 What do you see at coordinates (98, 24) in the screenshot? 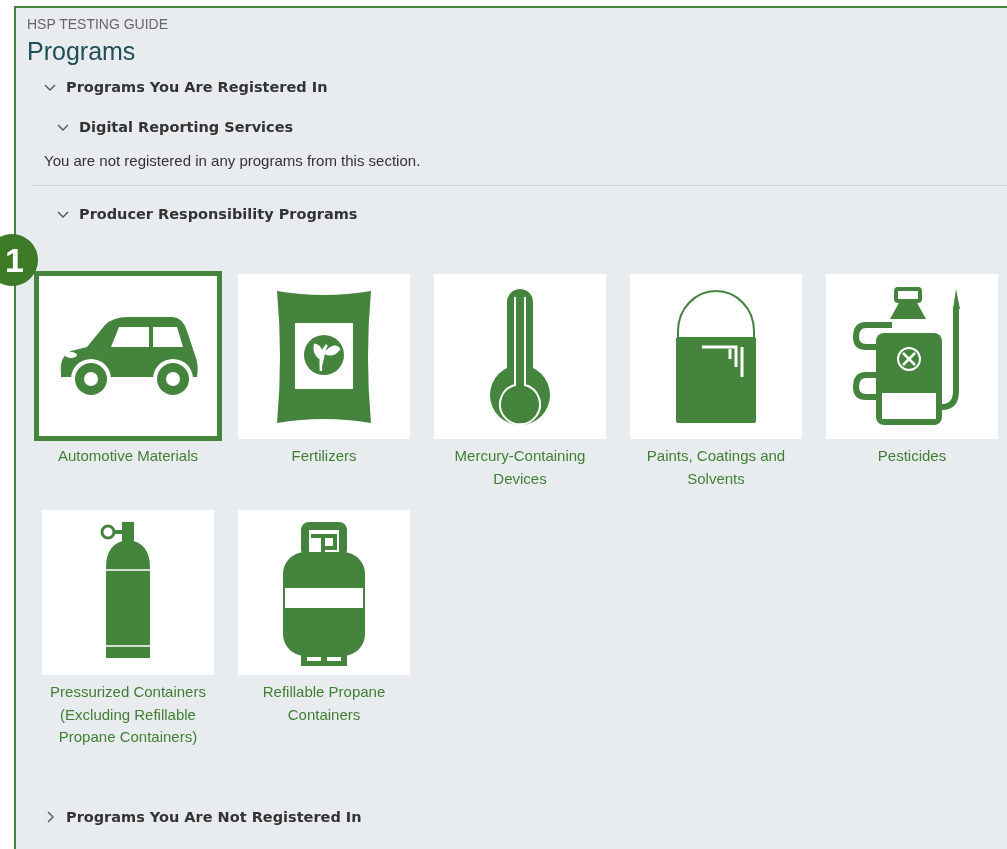
I see `breadcrumb: HSP TESTING GUIDE` at bounding box center [98, 24].